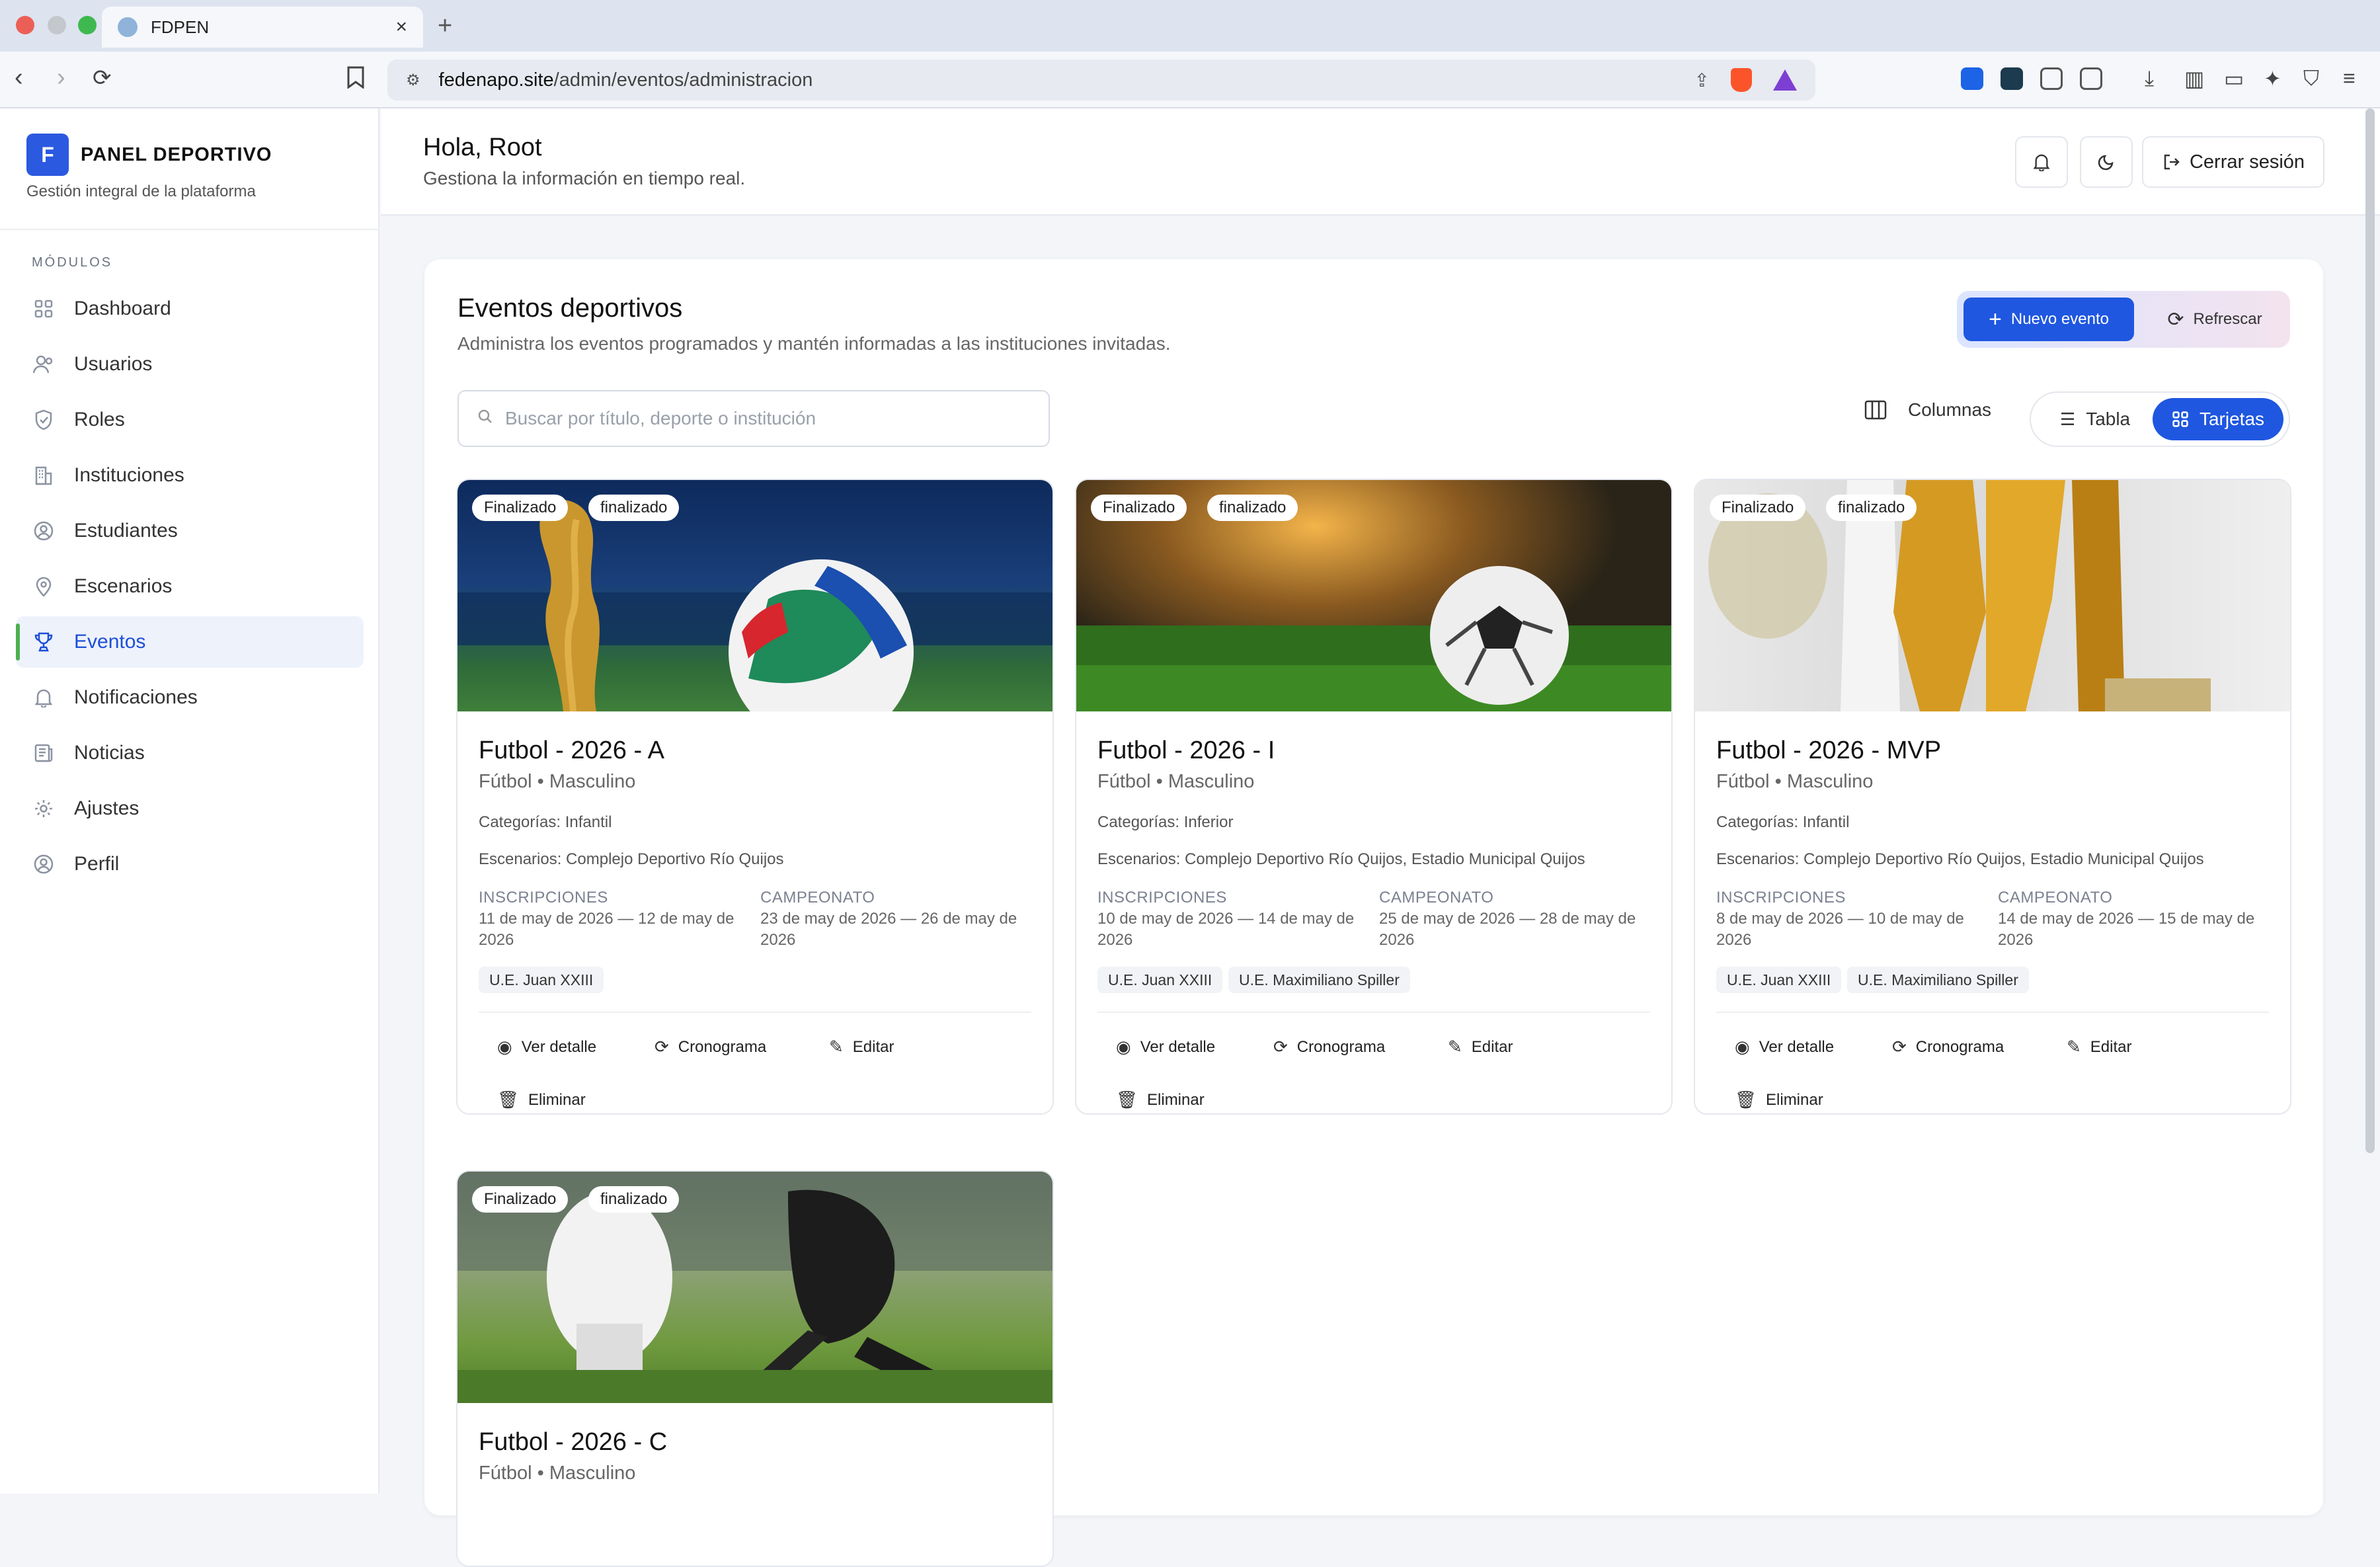 This screenshot has width=2380, height=1567. I want to click on users-icon, so click(44, 364).